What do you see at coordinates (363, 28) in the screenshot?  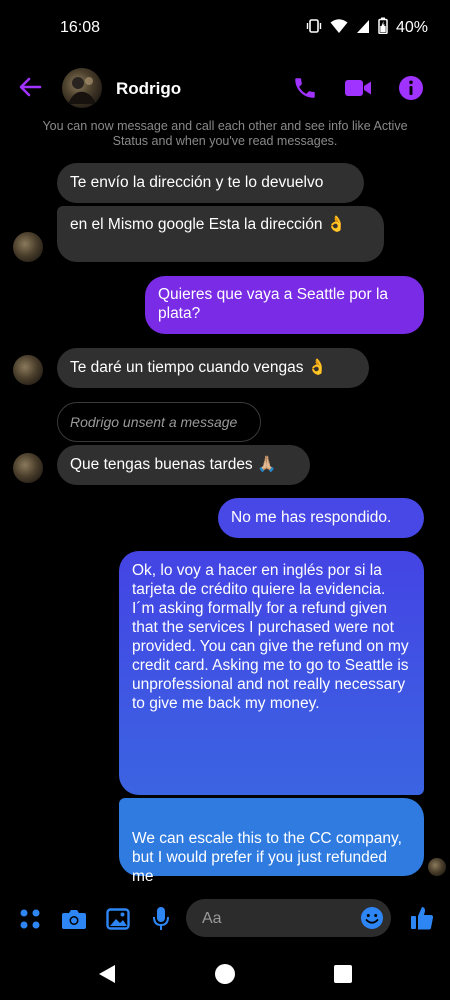 I see `signal-icon` at bounding box center [363, 28].